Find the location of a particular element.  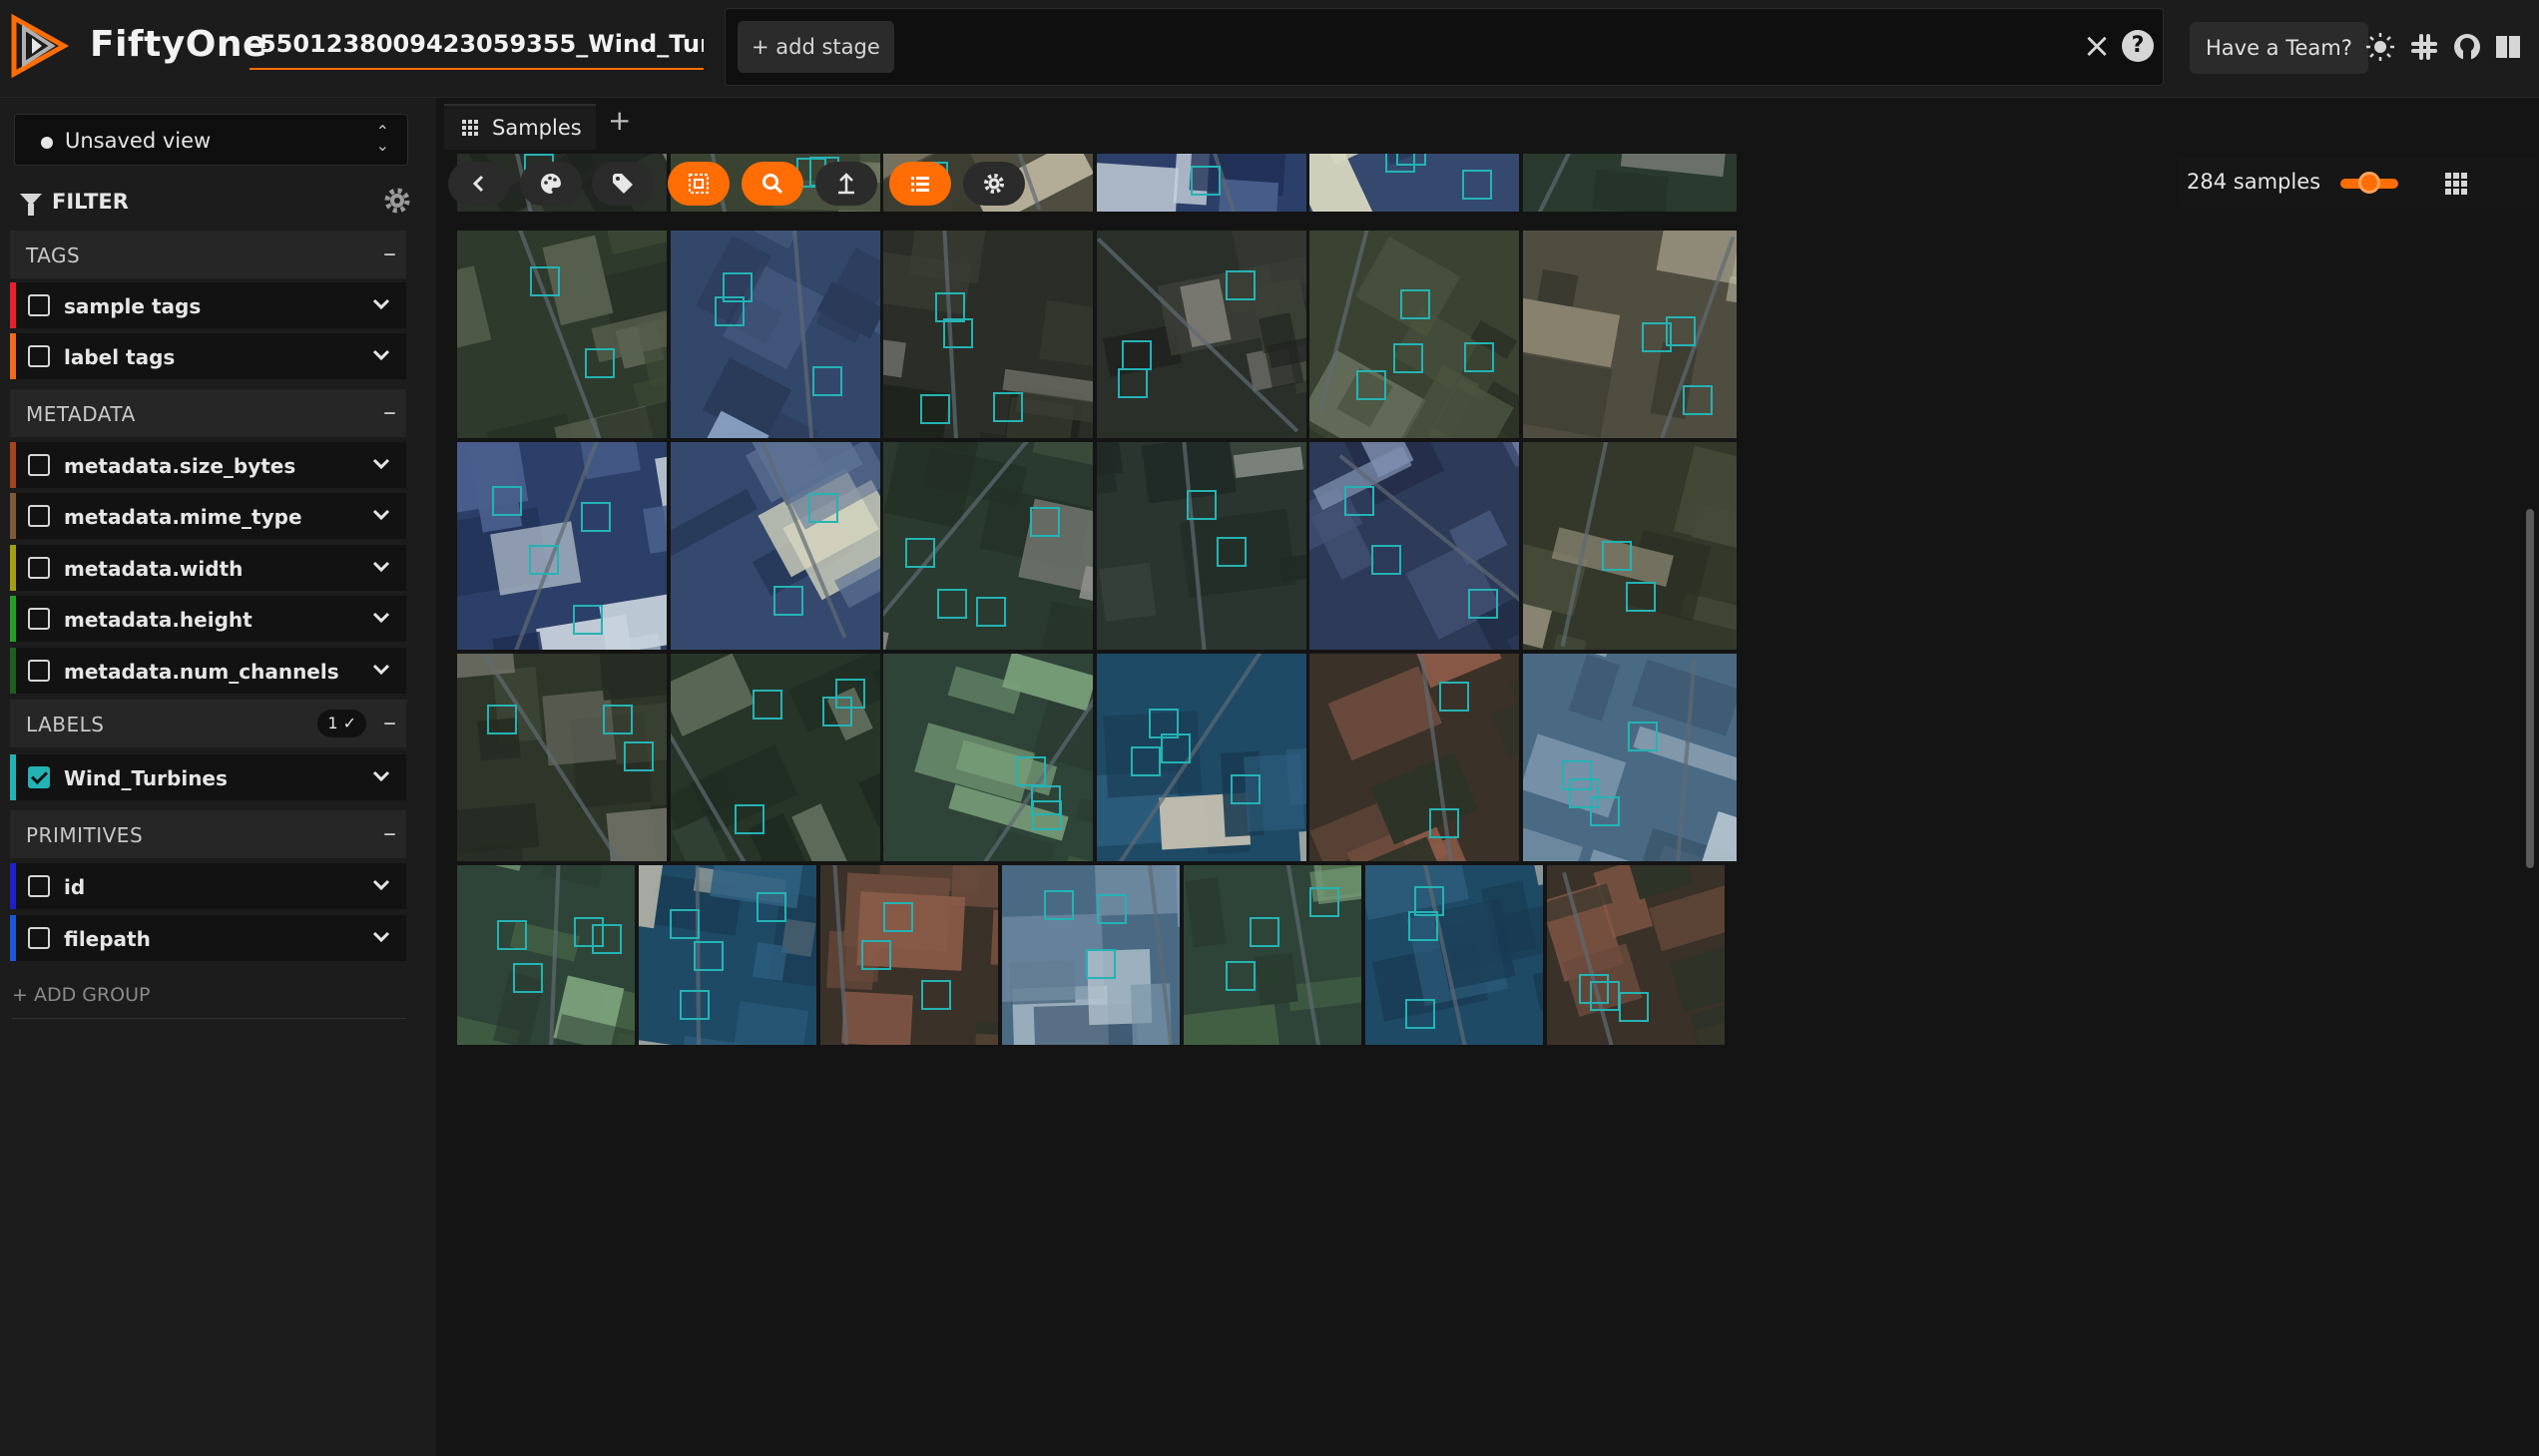

tab-samples: Samples is located at coordinates (520, 127).